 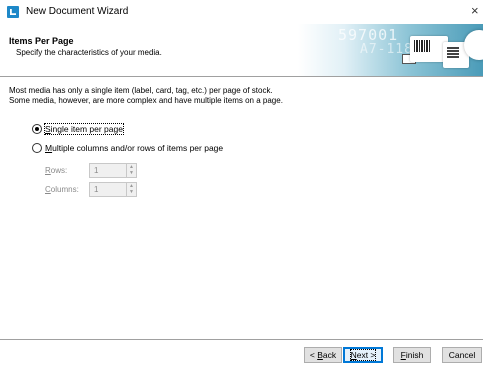 What do you see at coordinates (62, 189) in the screenshot?
I see `columns-label: Columns:` at bounding box center [62, 189].